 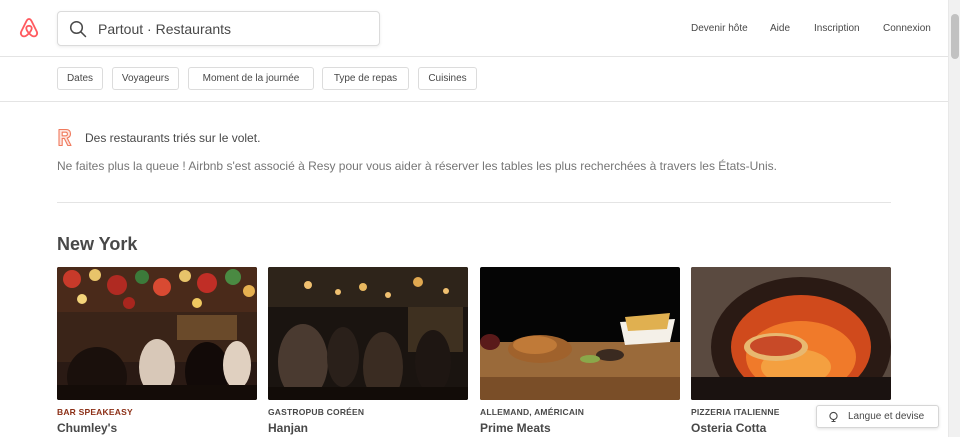 I want to click on language-currency-label: Langue et devise, so click(x=886, y=416).